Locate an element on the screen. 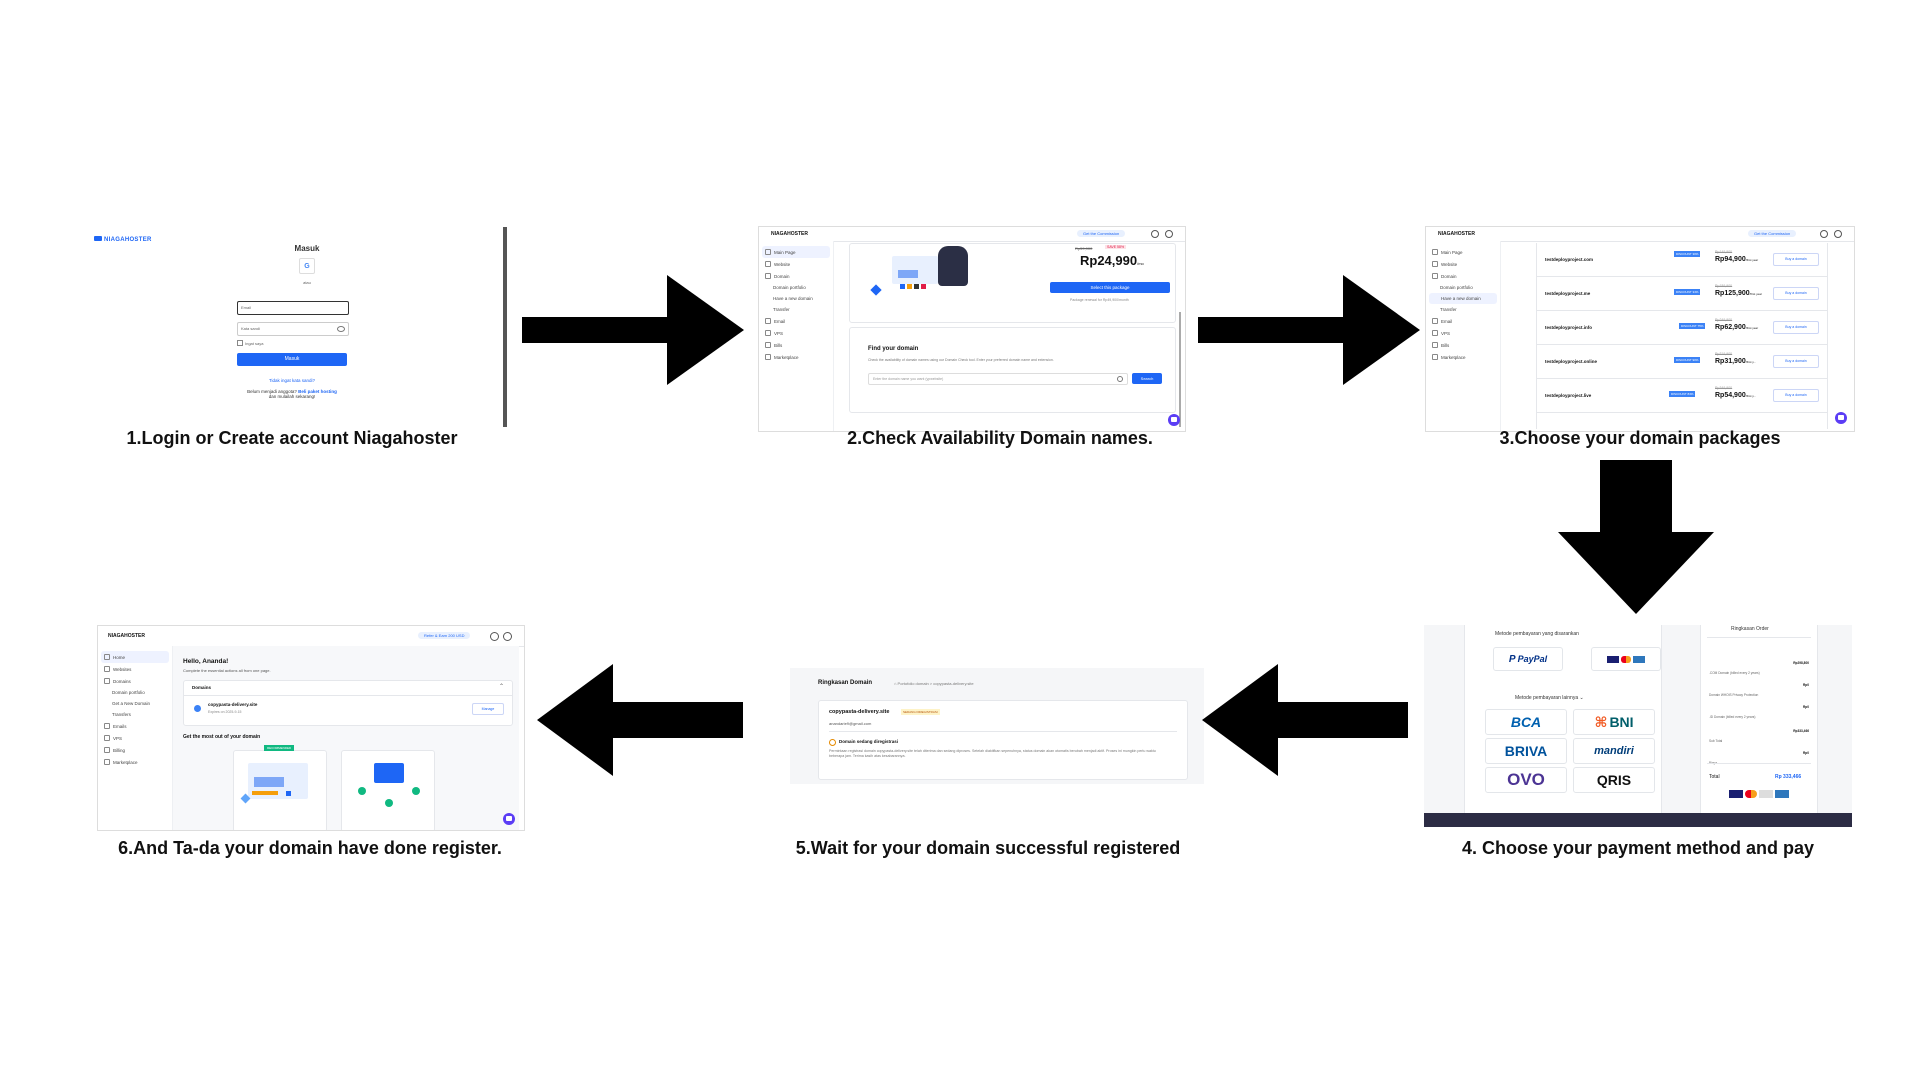  domain-name: testdeployproject.me is located at coordinates (1568, 293).